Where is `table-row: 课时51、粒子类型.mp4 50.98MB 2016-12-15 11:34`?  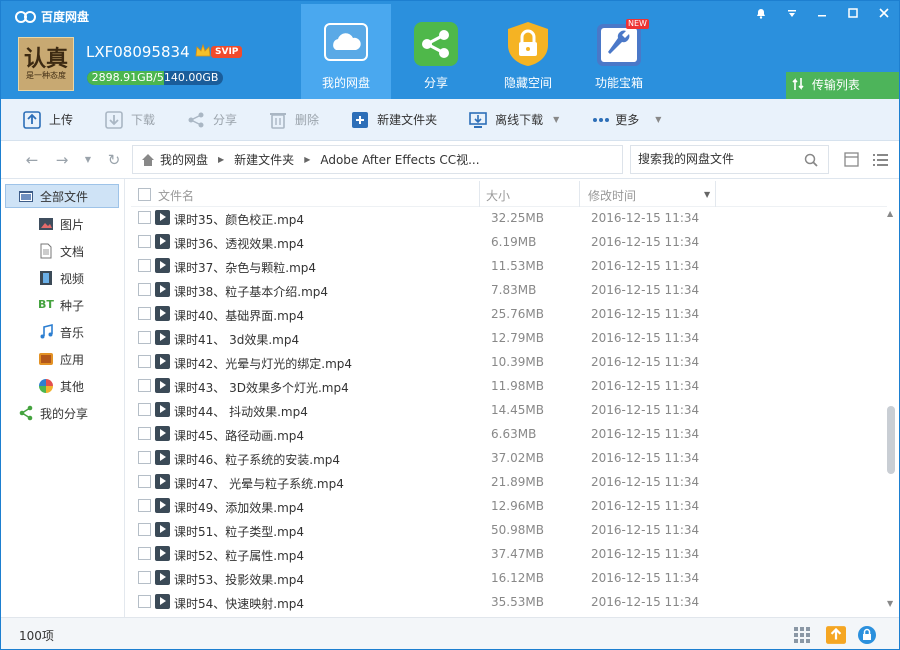
table-row: 课时51、粒子类型.mp4 50.98MB 2016-12-15 11:34 is located at coordinates (509, 530).